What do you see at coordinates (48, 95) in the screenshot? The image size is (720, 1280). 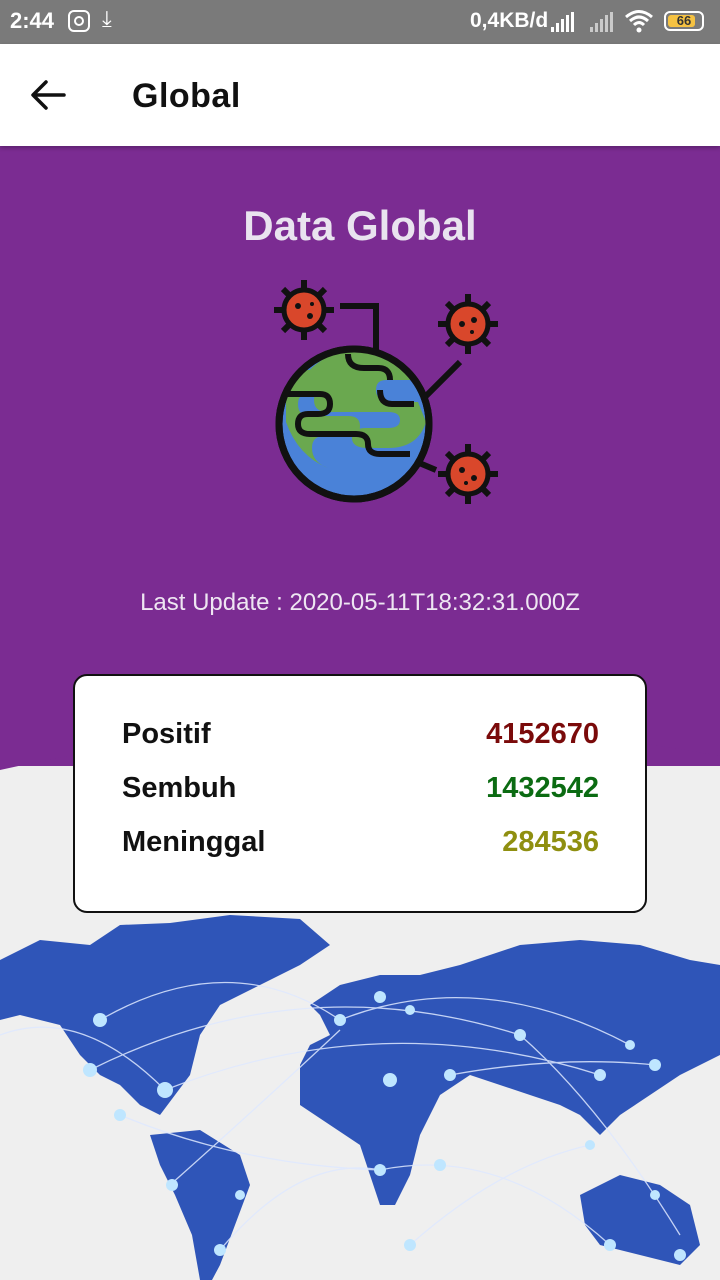 I see `arrow-left-icon` at bounding box center [48, 95].